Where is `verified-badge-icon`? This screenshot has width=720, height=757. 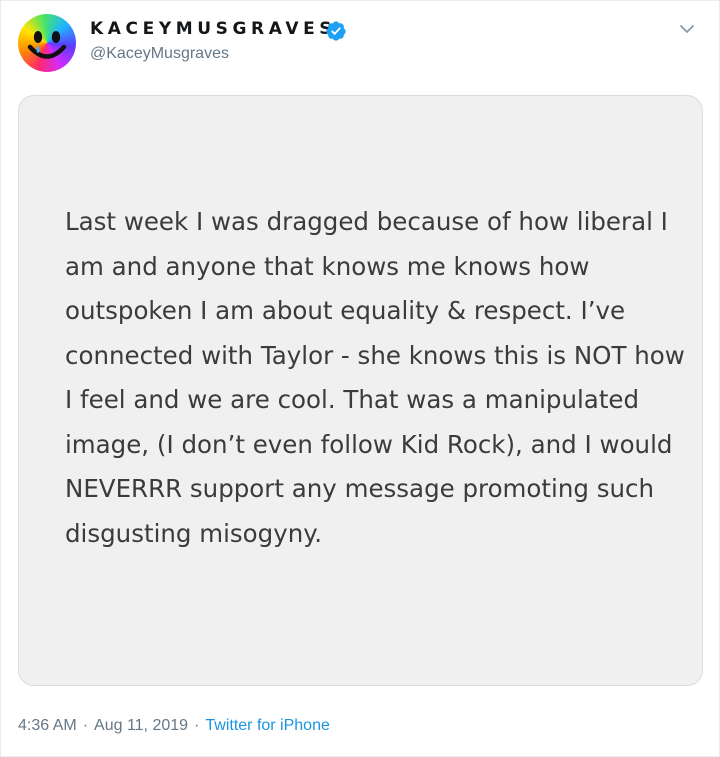 verified-badge-icon is located at coordinates (336, 31).